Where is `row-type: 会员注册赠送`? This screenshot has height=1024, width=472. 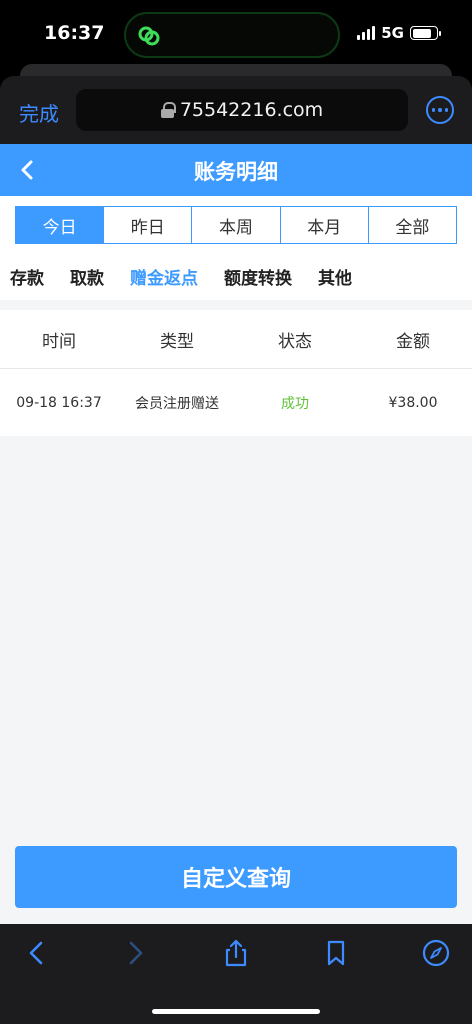 row-type: 会员注册赠送 is located at coordinates (177, 403).